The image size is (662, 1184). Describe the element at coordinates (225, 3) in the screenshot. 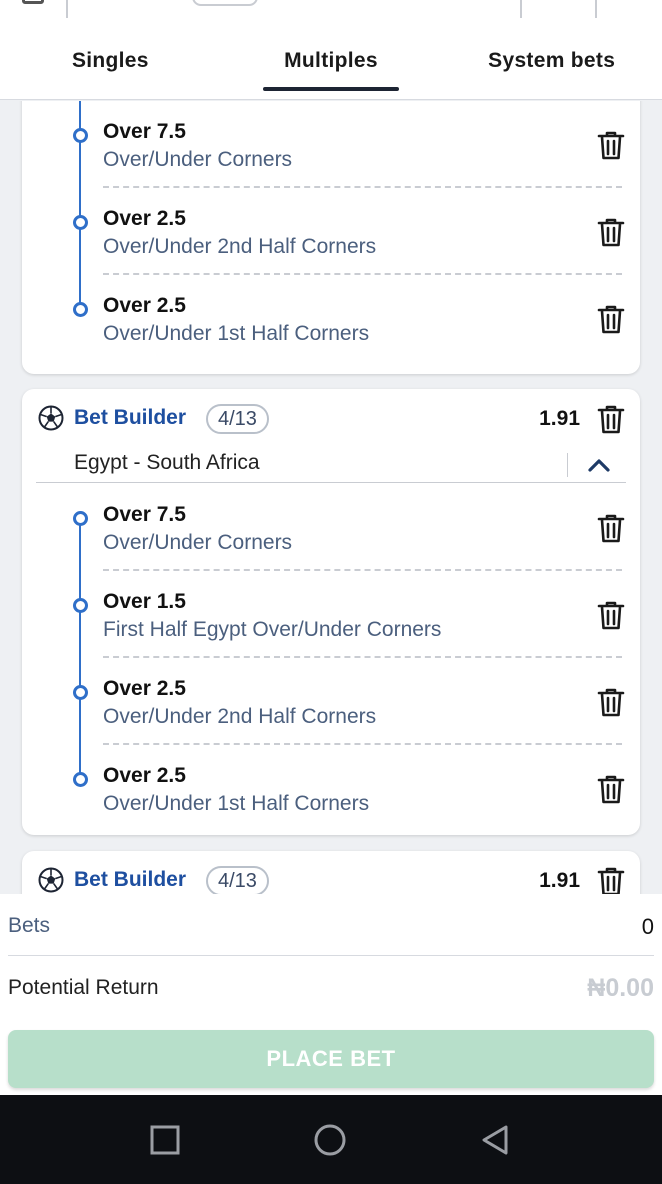

I see `balance-pill` at that location.